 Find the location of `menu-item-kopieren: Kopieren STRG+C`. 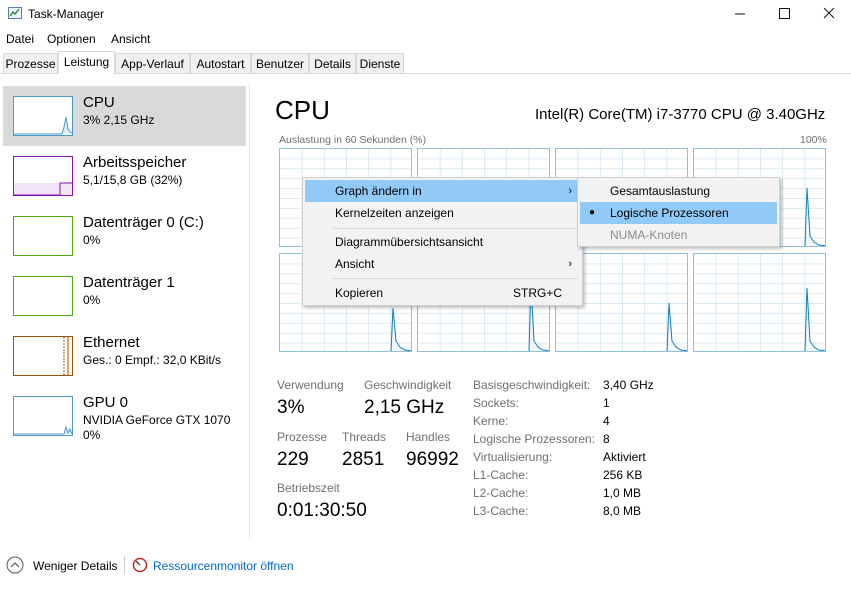

menu-item-kopieren: Kopieren STRG+C is located at coordinates (442, 293).